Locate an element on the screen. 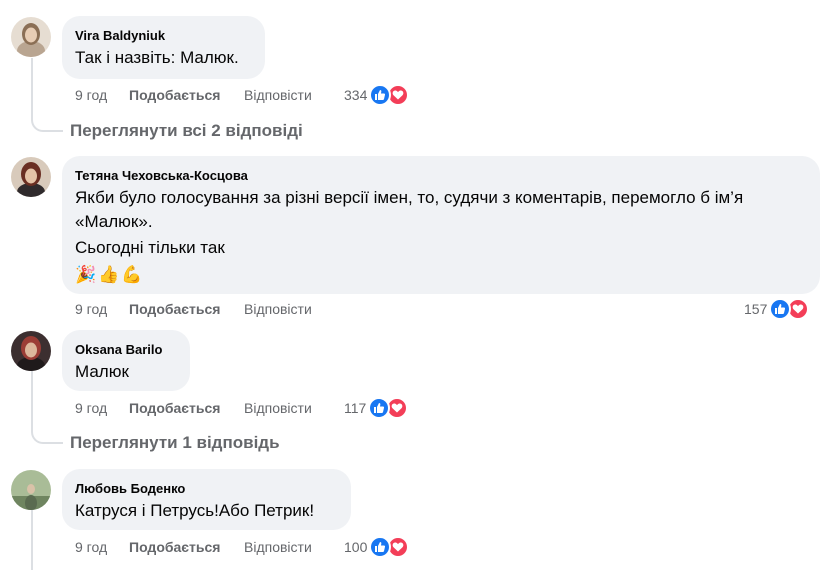 Image resolution: width=835 pixels, height=570 pixels. reaction-summary: 157 is located at coordinates (777, 309).